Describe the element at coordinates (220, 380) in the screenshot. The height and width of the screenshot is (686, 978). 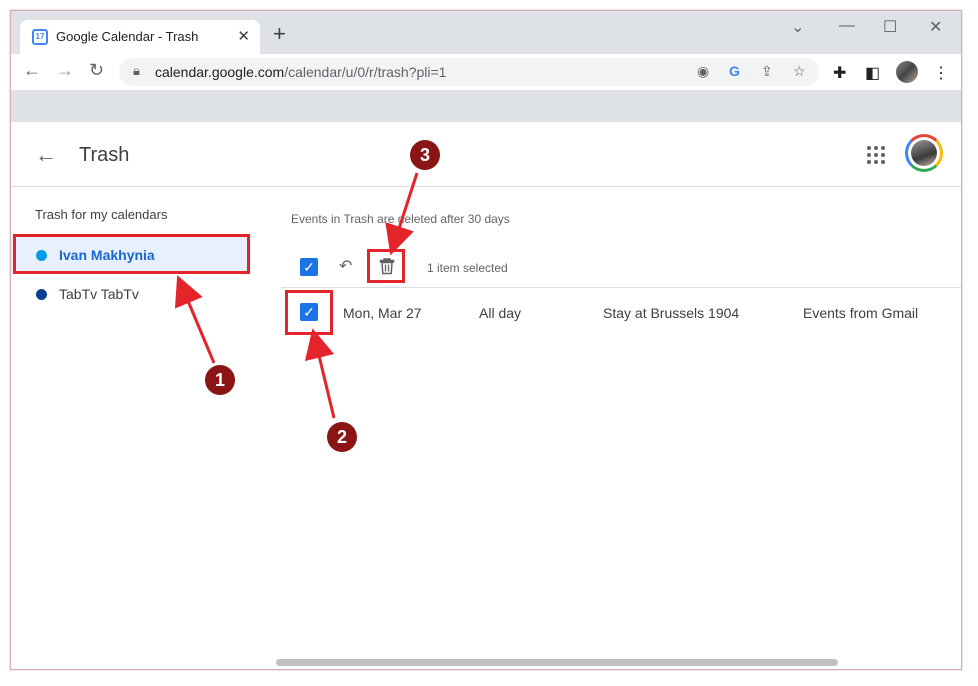
I see `annotation-badge-1: 1` at that location.